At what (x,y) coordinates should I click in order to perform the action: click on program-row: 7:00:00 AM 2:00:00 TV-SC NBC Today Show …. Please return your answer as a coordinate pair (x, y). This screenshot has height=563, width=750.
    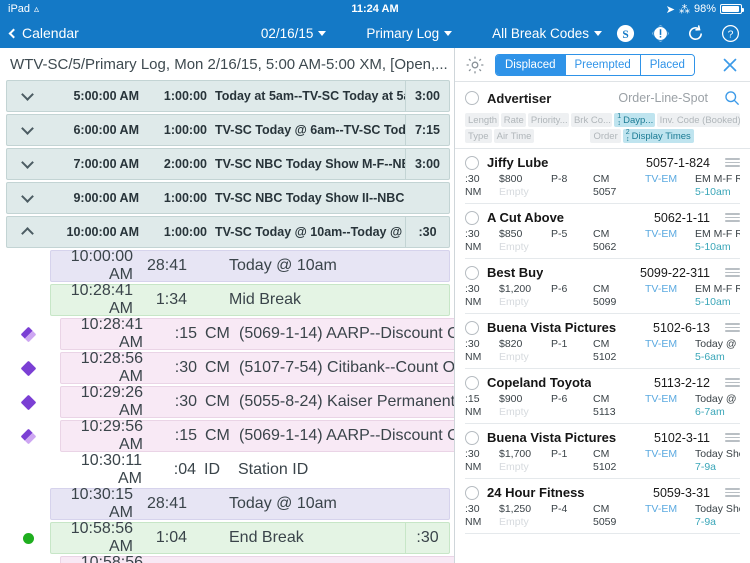
    Looking at the image, I should click on (228, 164).